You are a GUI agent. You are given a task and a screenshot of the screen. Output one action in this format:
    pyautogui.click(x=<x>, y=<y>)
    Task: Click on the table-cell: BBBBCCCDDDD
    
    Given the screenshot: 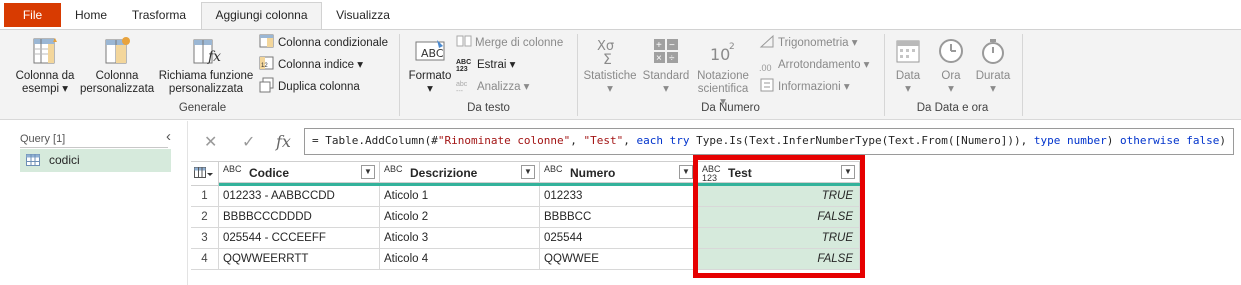 What is the action you would take?
    pyautogui.click(x=299, y=217)
    